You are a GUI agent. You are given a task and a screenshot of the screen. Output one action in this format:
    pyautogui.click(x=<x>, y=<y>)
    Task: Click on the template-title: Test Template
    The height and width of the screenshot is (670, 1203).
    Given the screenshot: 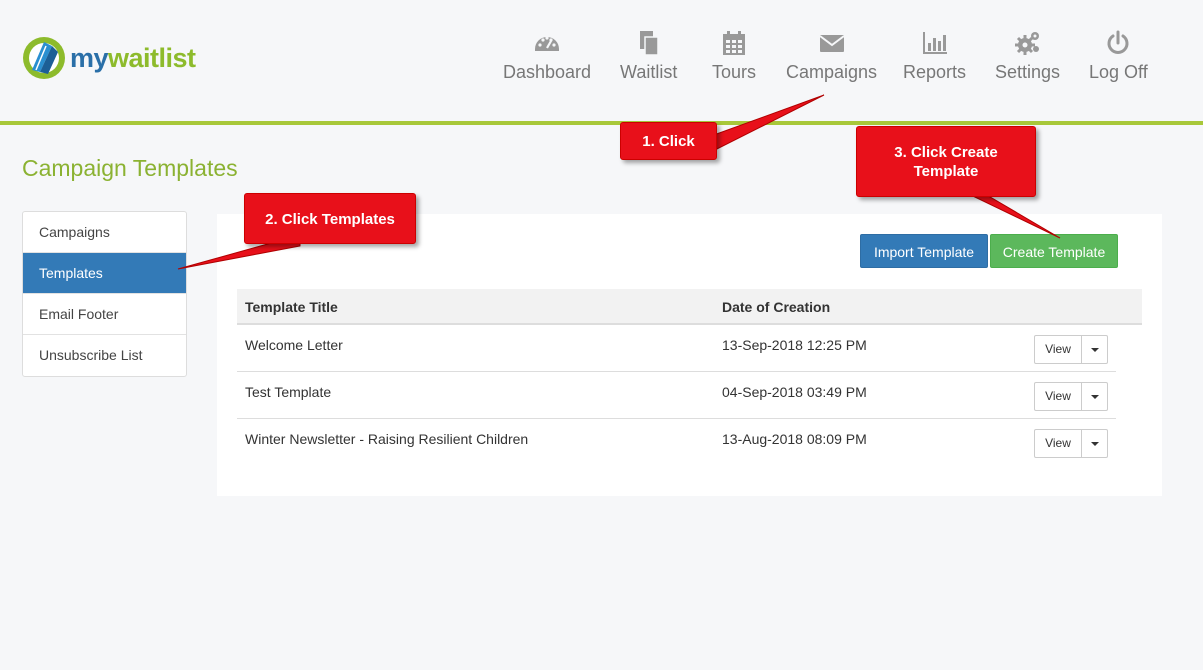 What is the action you would take?
    pyautogui.click(x=288, y=392)
    